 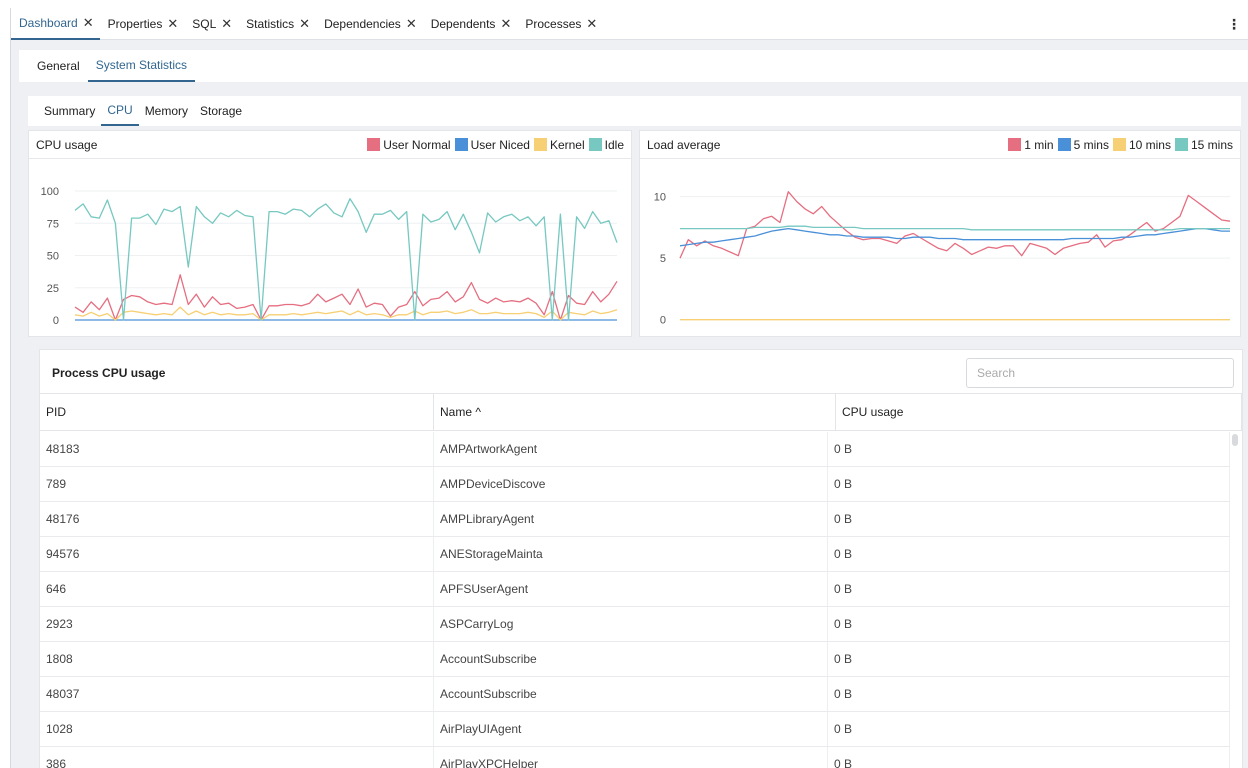 I want to click on tab-statistics: Statistics ✕, so click(x=277, y=24).